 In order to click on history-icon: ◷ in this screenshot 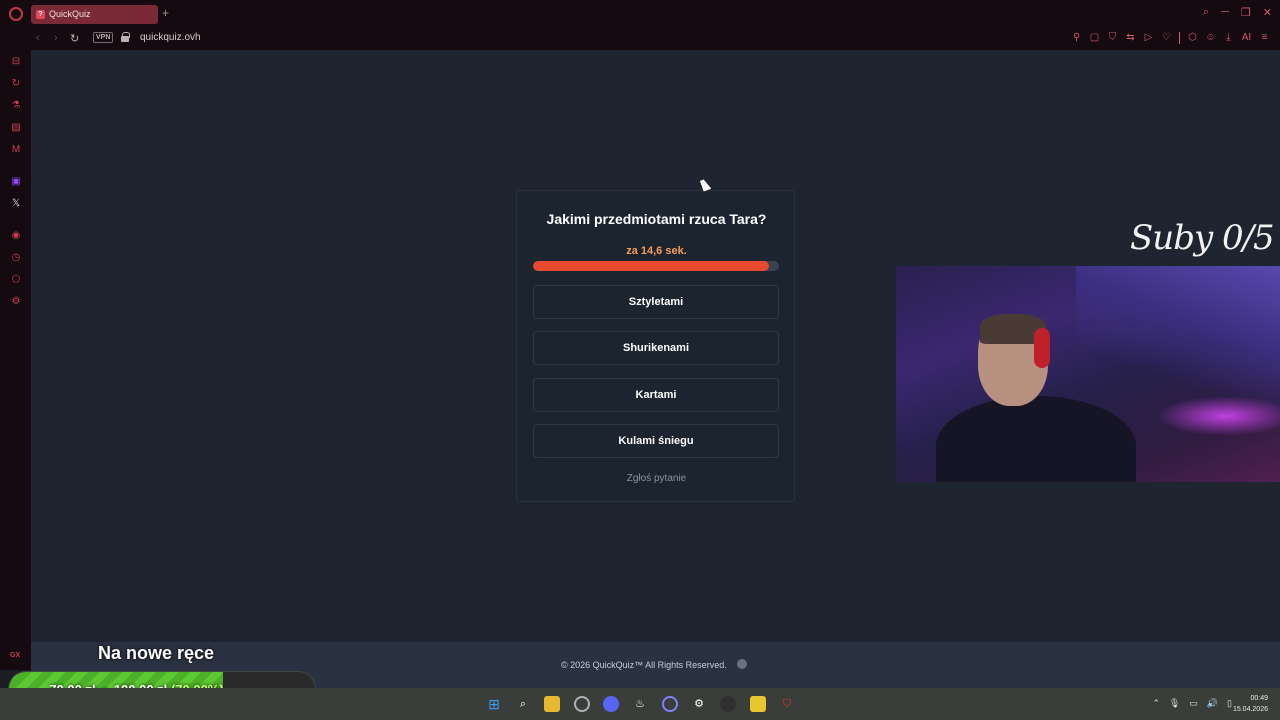, I will do `click(16, 258)`.